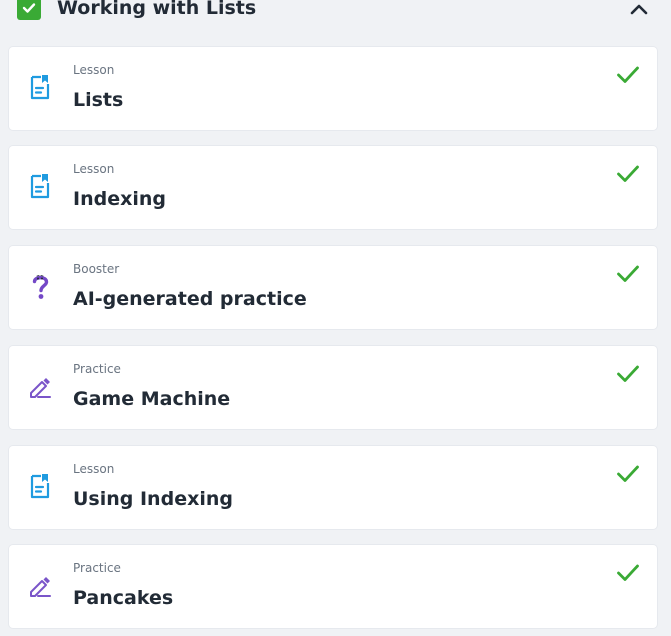  Describe the element at coordinates (333, 187) in the screenshot. I see `list-item-indexing: Lesson Indexing` at that location.